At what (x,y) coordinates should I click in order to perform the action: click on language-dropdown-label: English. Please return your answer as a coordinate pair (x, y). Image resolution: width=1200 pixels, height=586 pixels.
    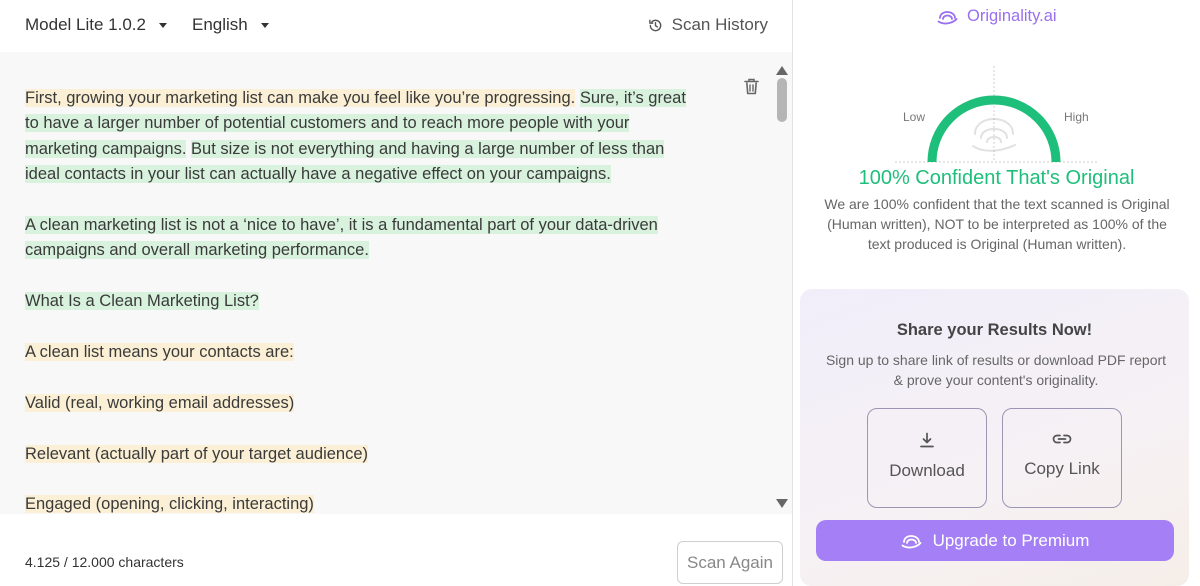
    Looking at the image, I should click on (220, 24).